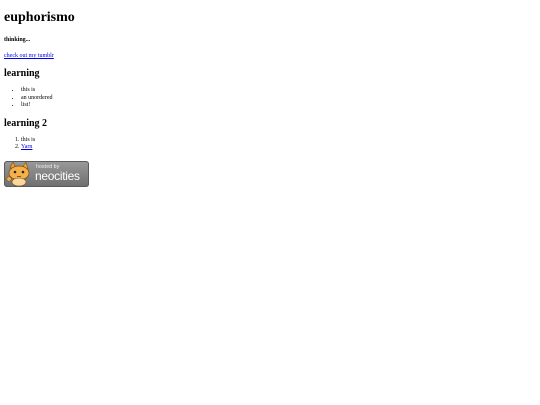 Image resolution: width=540 pixels, height=405 pixels. What do you see at coordinates (29, 56) in the screenshot?
I see `tumblr-link: check out my tumblr` at bounding box center [29, 56].